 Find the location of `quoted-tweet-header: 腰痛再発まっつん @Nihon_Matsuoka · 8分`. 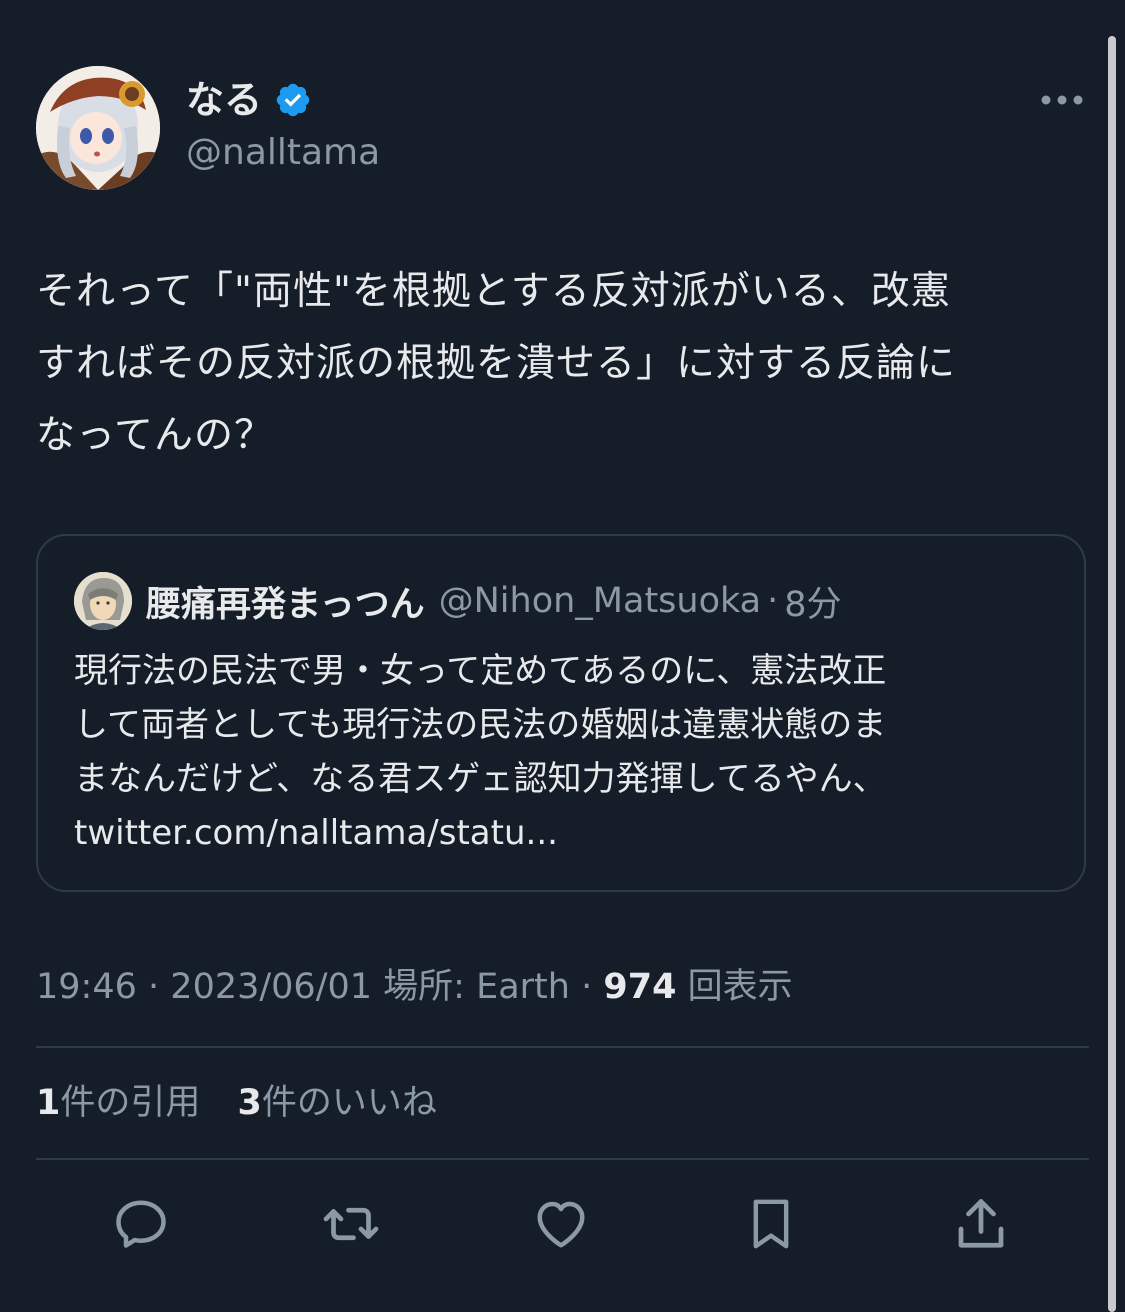

quoted-tweet-header: 腰痛再発まっつん @Nihon_Matsuoka · 8分 is located at coordinates (458, 601).